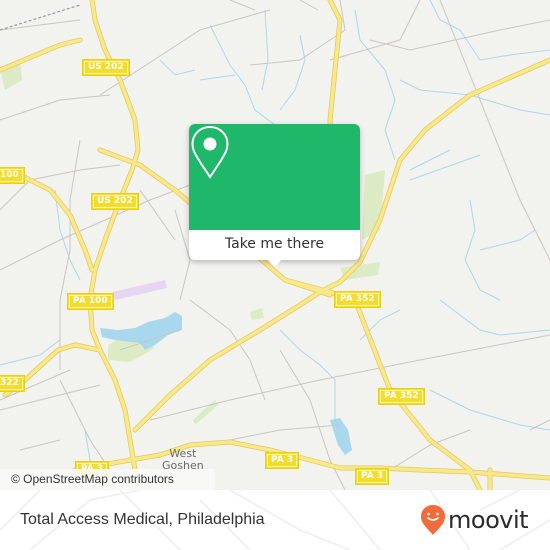 The height and width of the screenshot is (550, 550). I want to click on railway, so click(40, 17).